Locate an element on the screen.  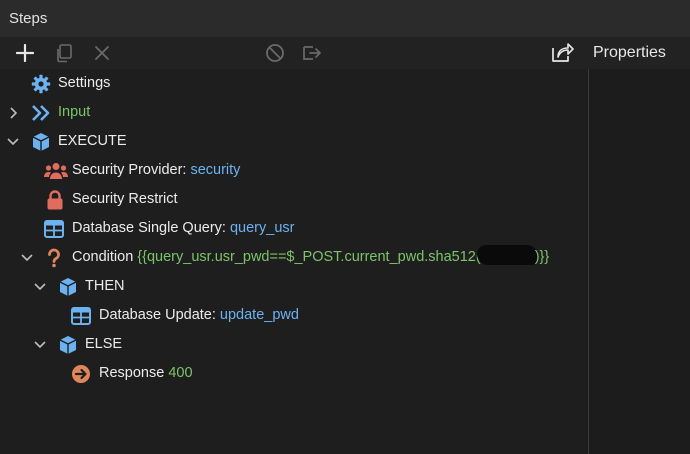
step-label: THEN is located at coordinates (105, 286).